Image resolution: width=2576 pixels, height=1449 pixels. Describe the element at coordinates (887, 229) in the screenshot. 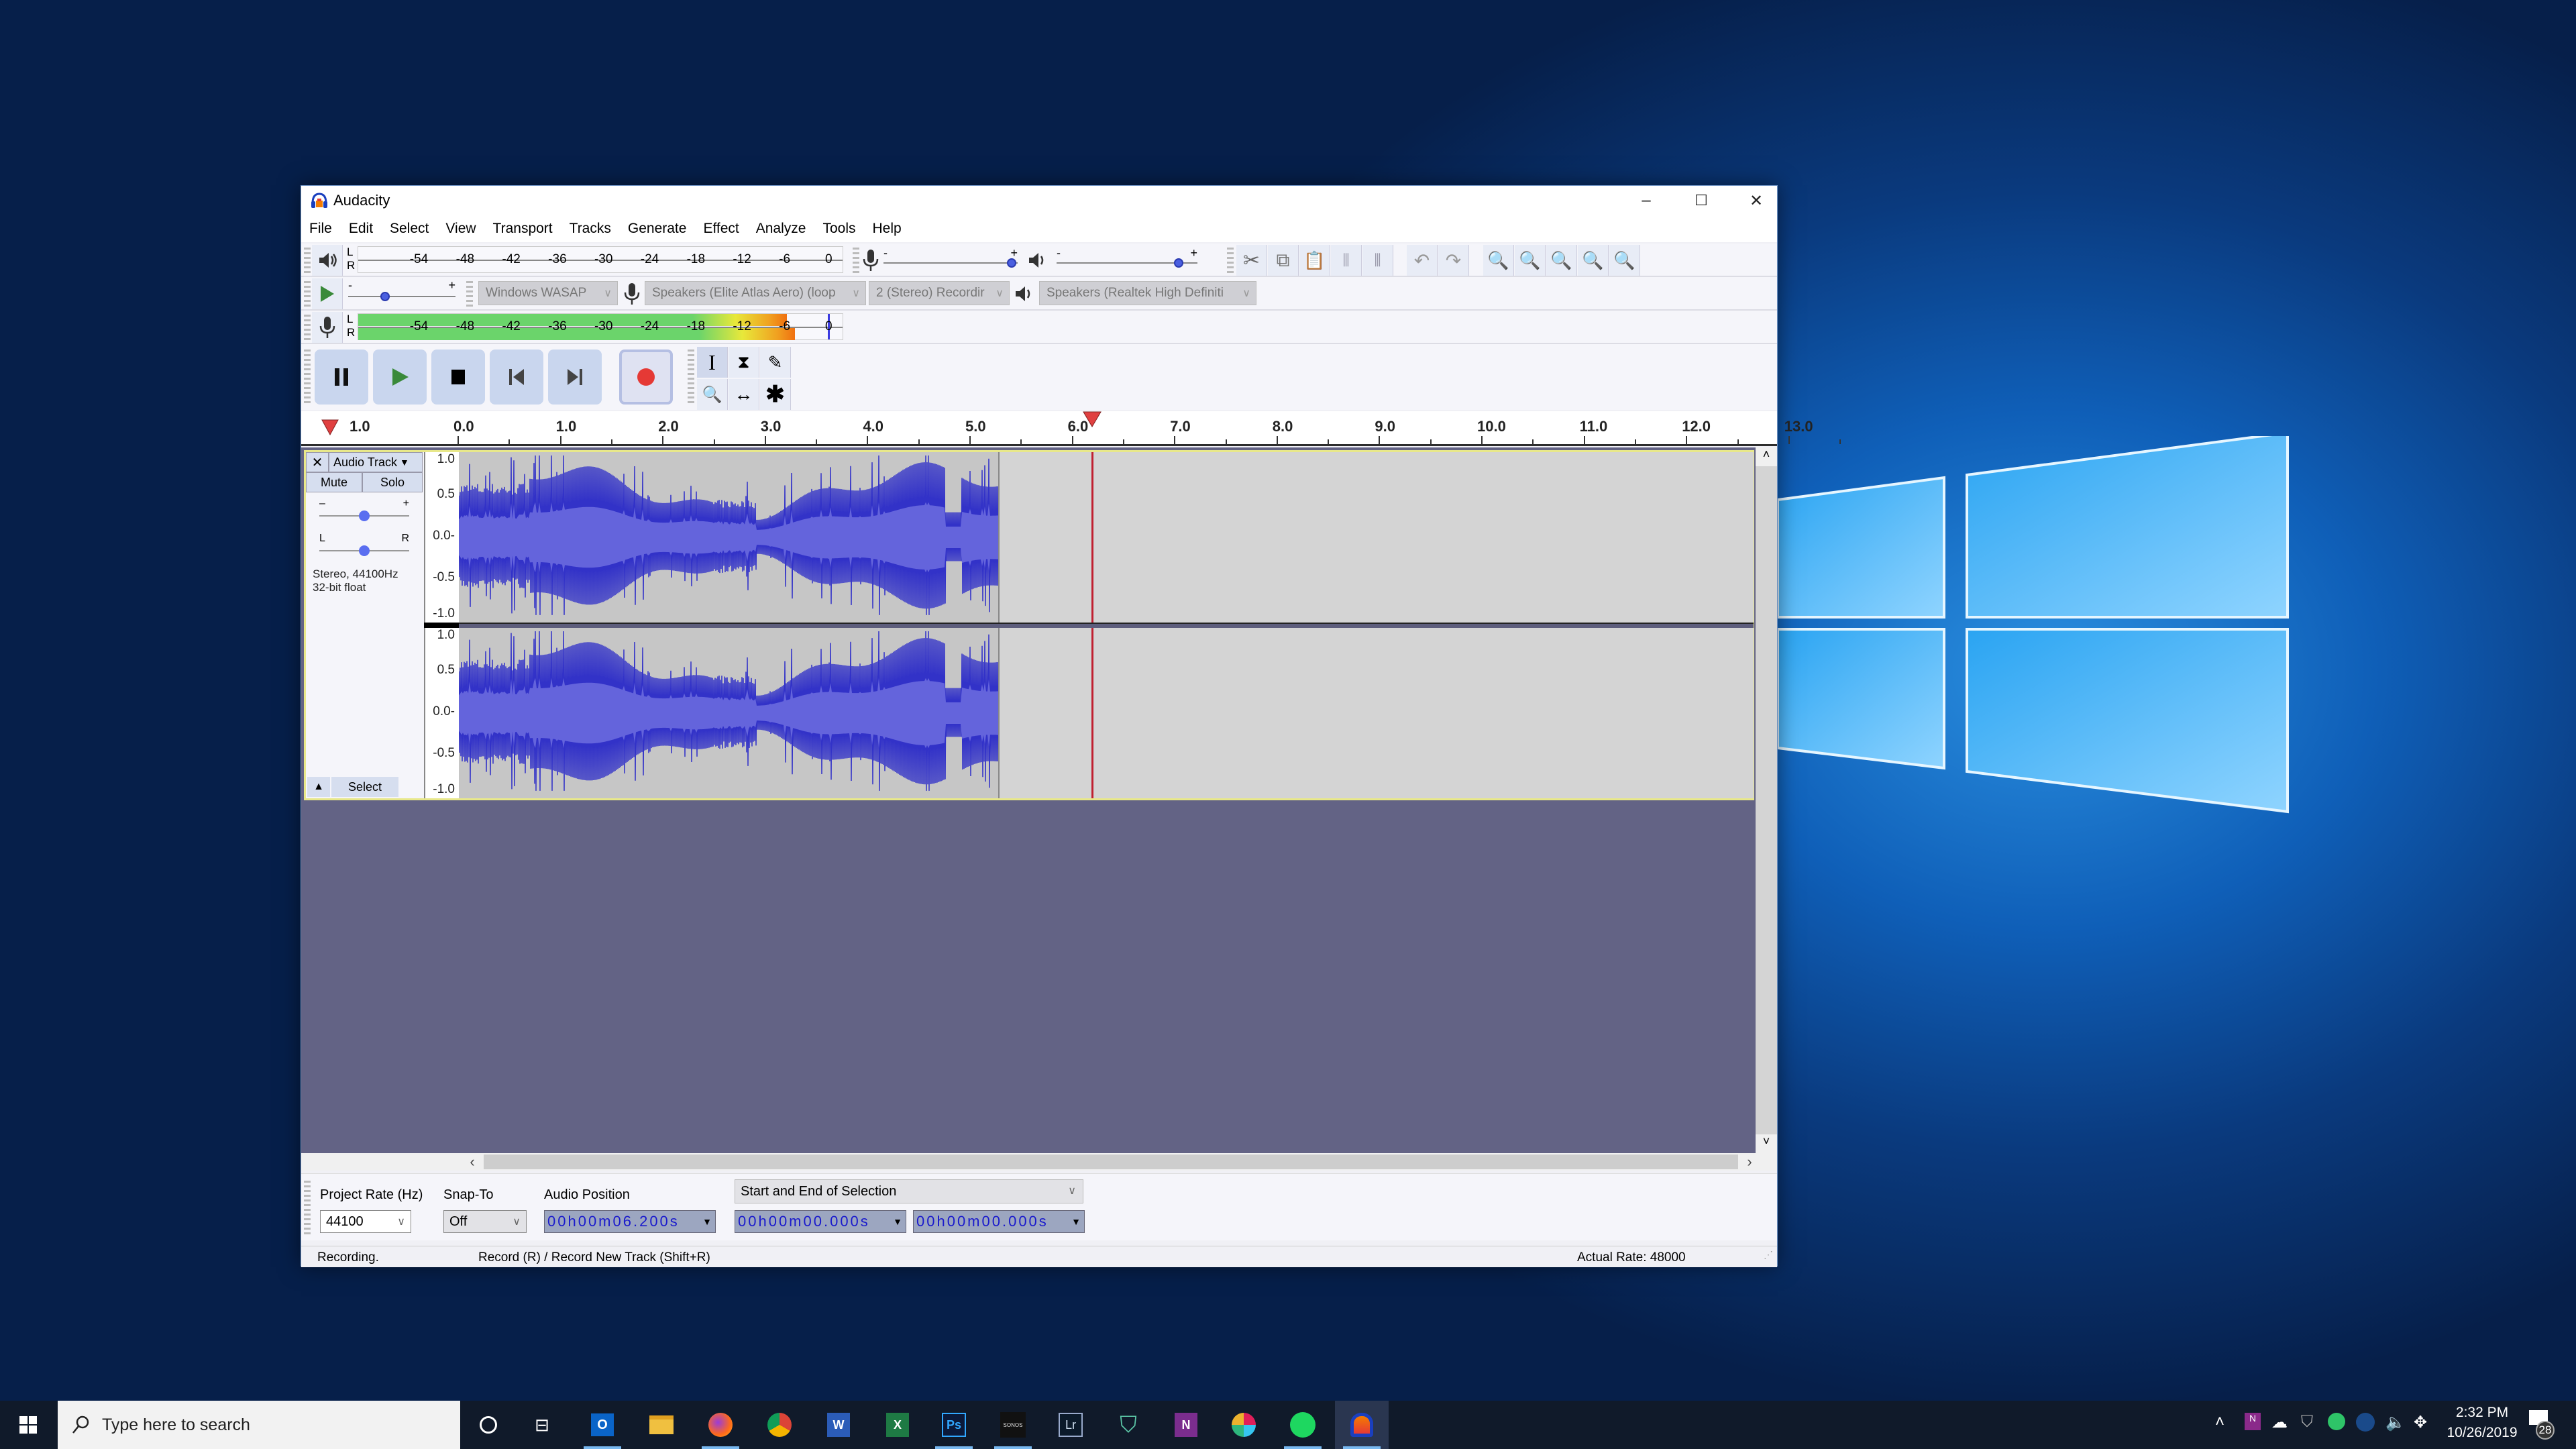

I see `menu-help: Help` at that location.